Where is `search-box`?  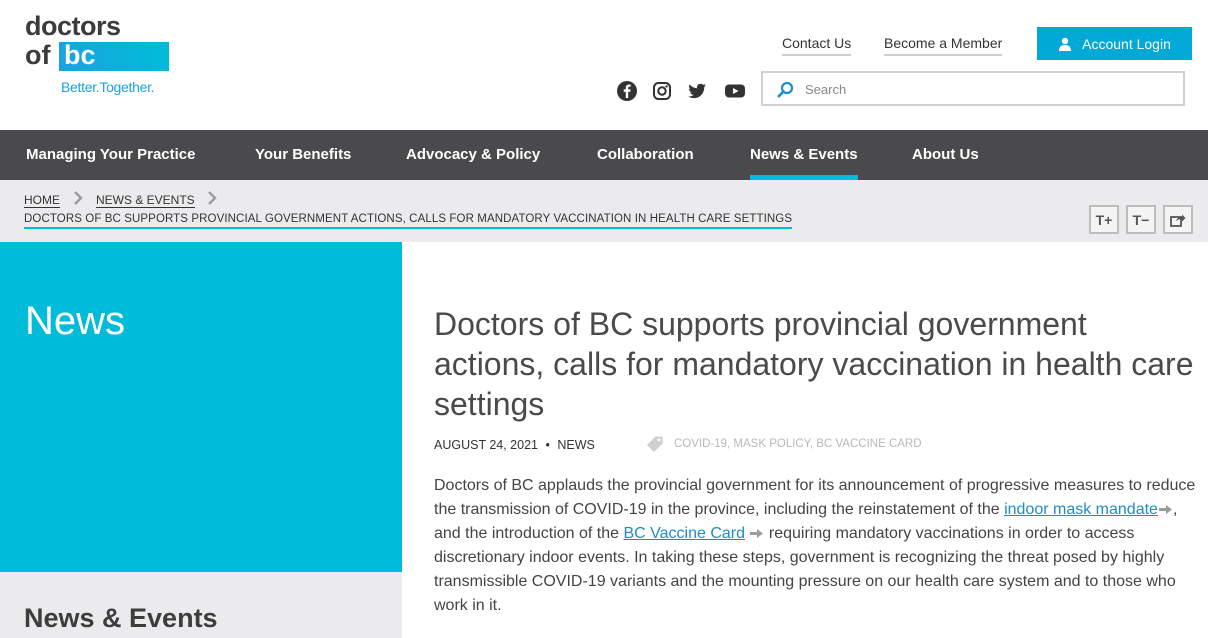 search-box is located at coordinates (973, 88).